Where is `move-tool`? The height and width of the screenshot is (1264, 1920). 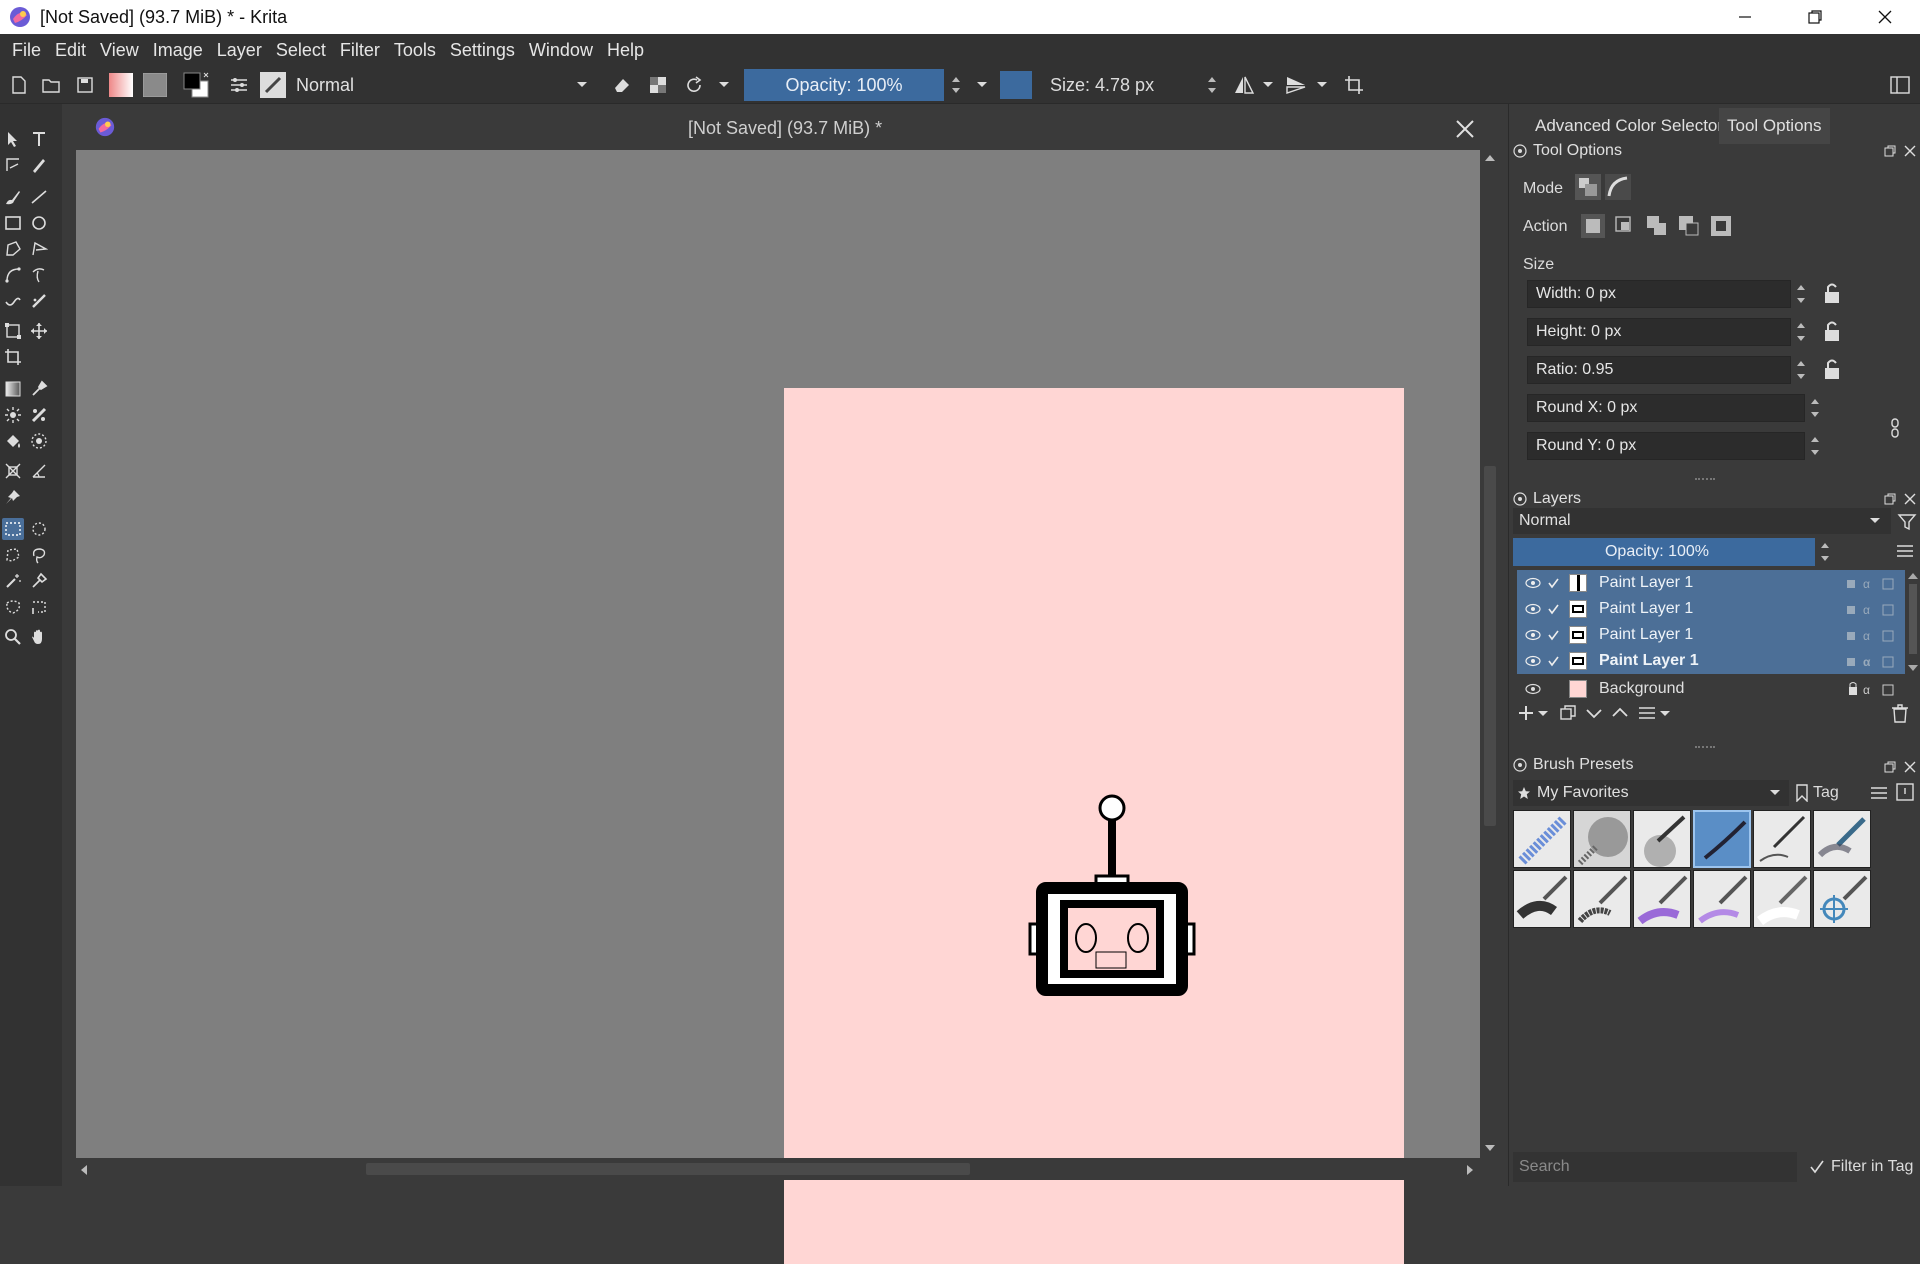
move-tool is located at coordinates (39, 331).